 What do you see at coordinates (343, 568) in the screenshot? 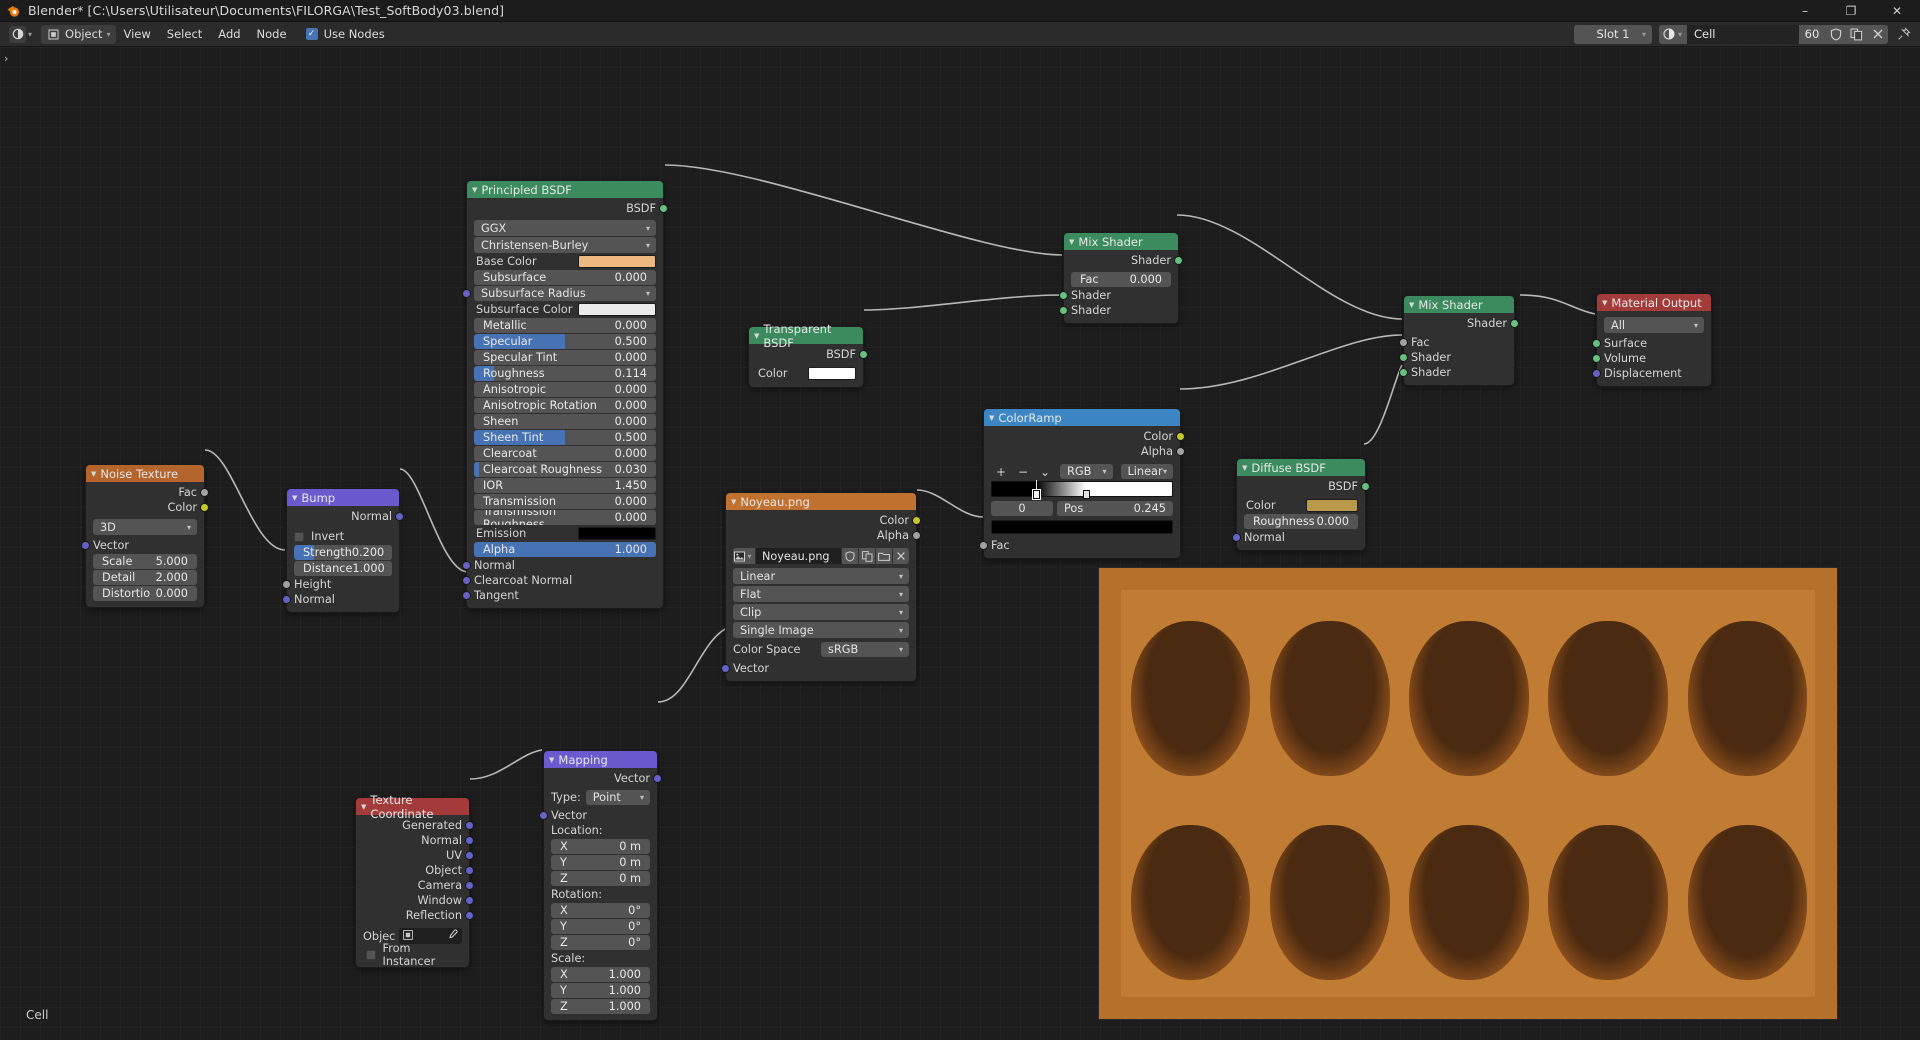
I see `param-distance: Distance 1.000` at bounding box center [343, 568].